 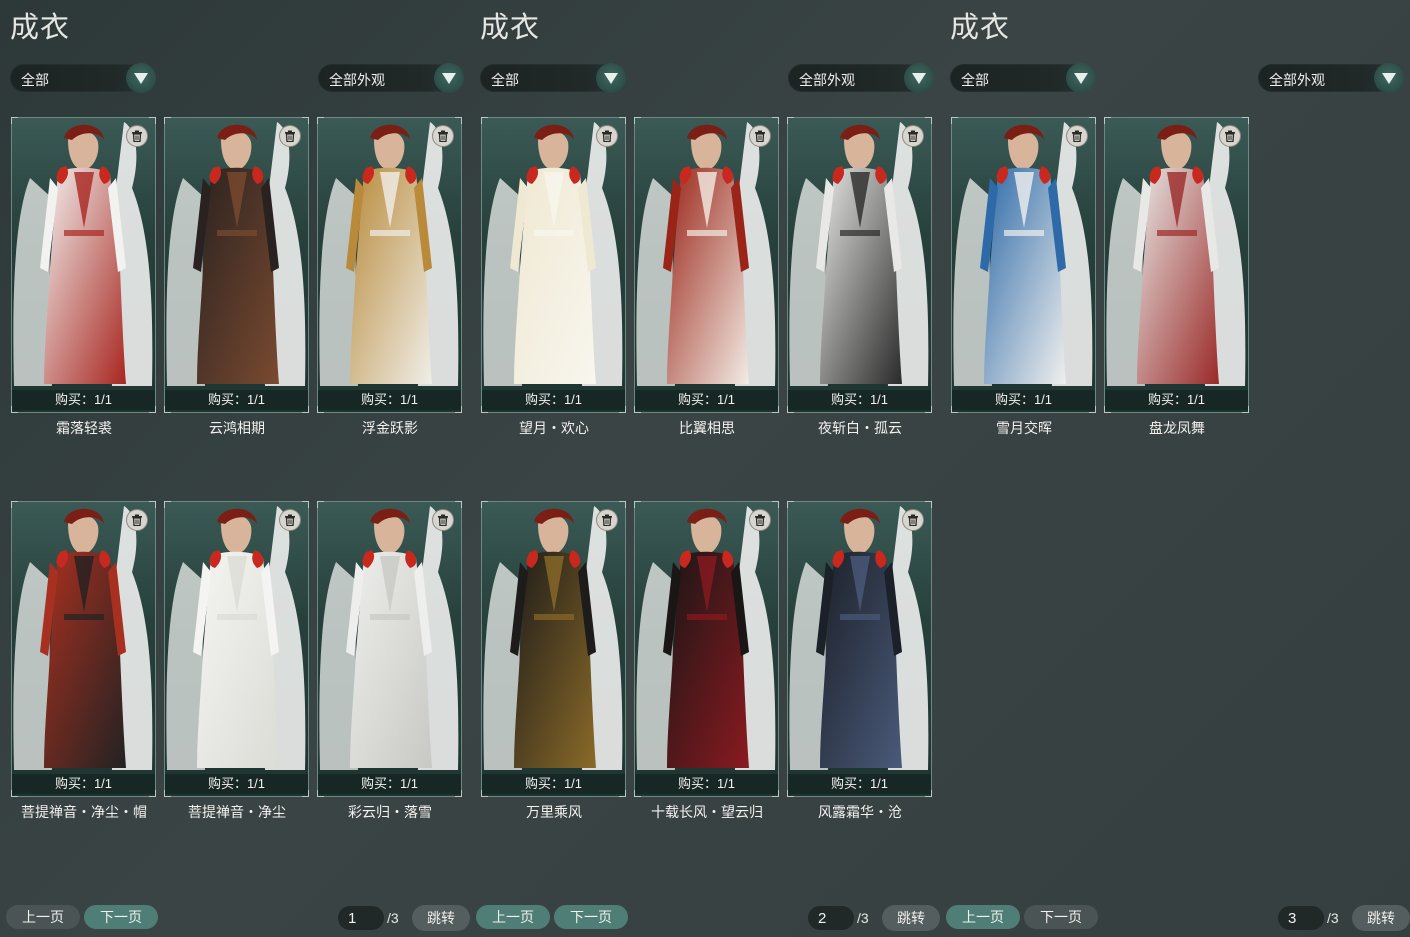 I want to click on page-number-input: 3, so click(x=1301, y=918).